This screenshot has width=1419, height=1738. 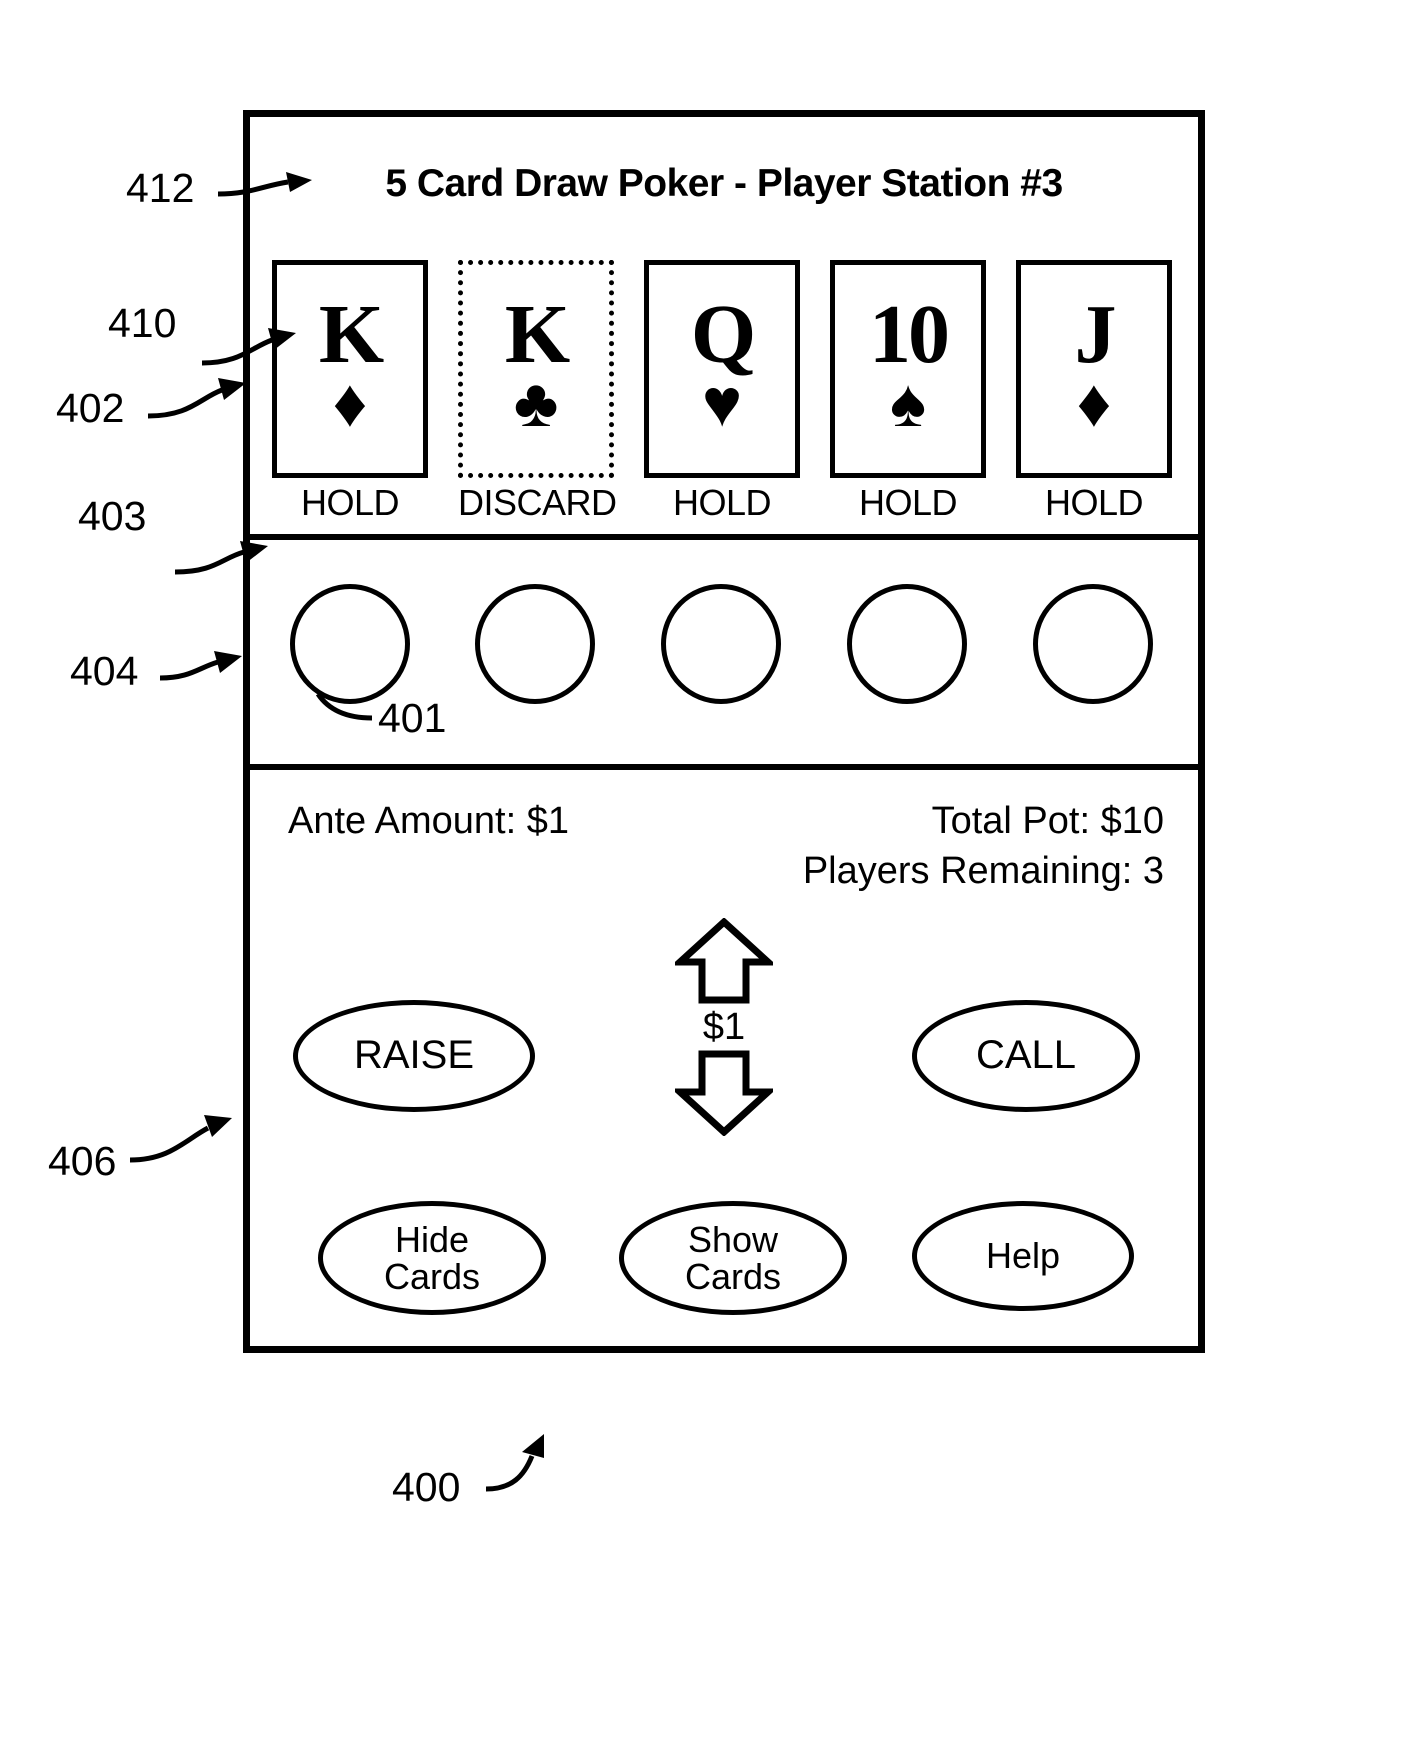 I want to click on club-suit-icon: ♣, so click(x=536, y=403).